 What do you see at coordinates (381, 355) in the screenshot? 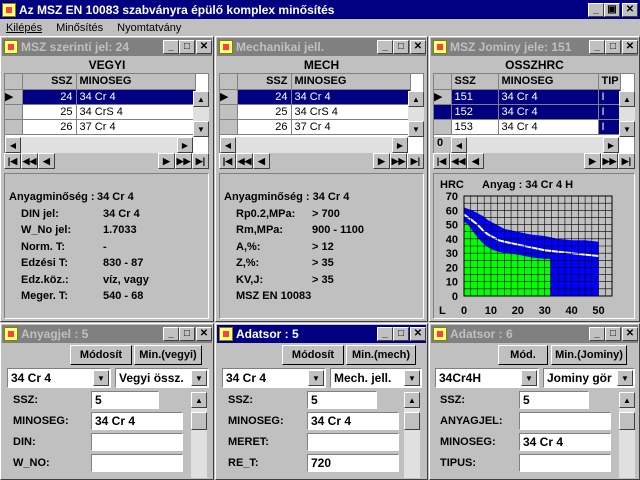
I see `min-mech-button: Min.(mech)` at bounding box center [381, 355].